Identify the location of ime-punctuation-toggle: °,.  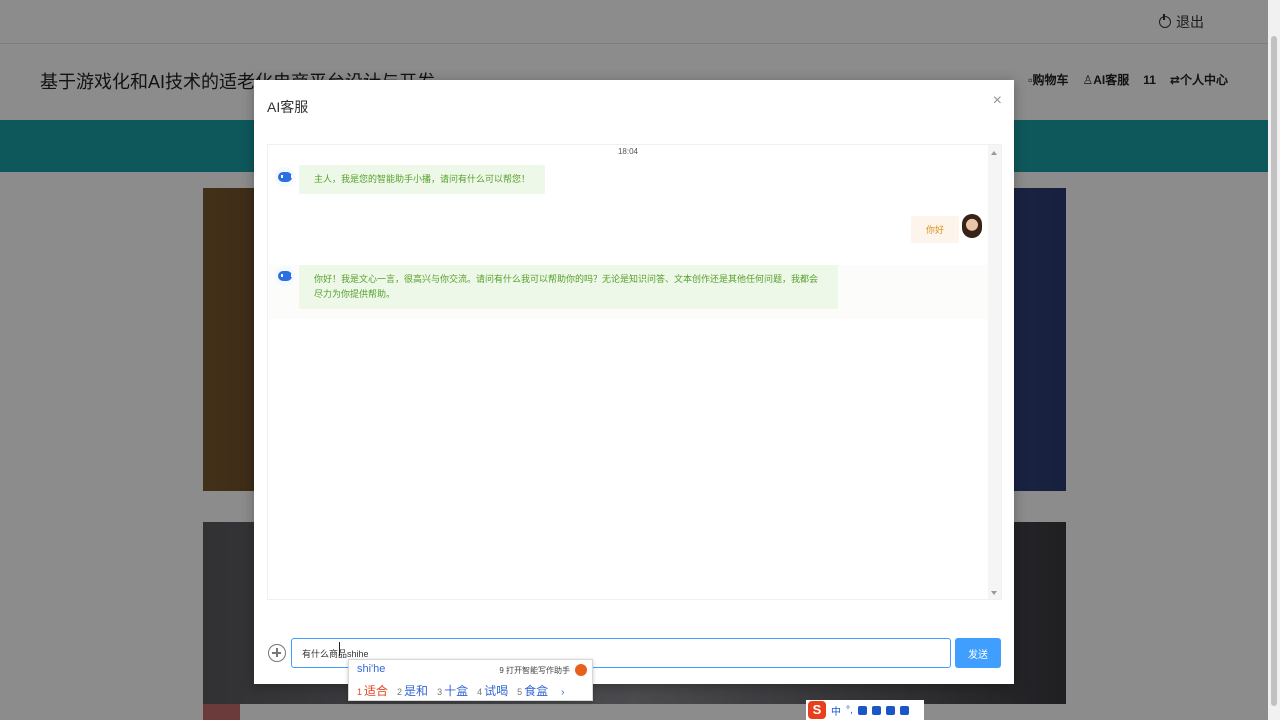
(849, 710).